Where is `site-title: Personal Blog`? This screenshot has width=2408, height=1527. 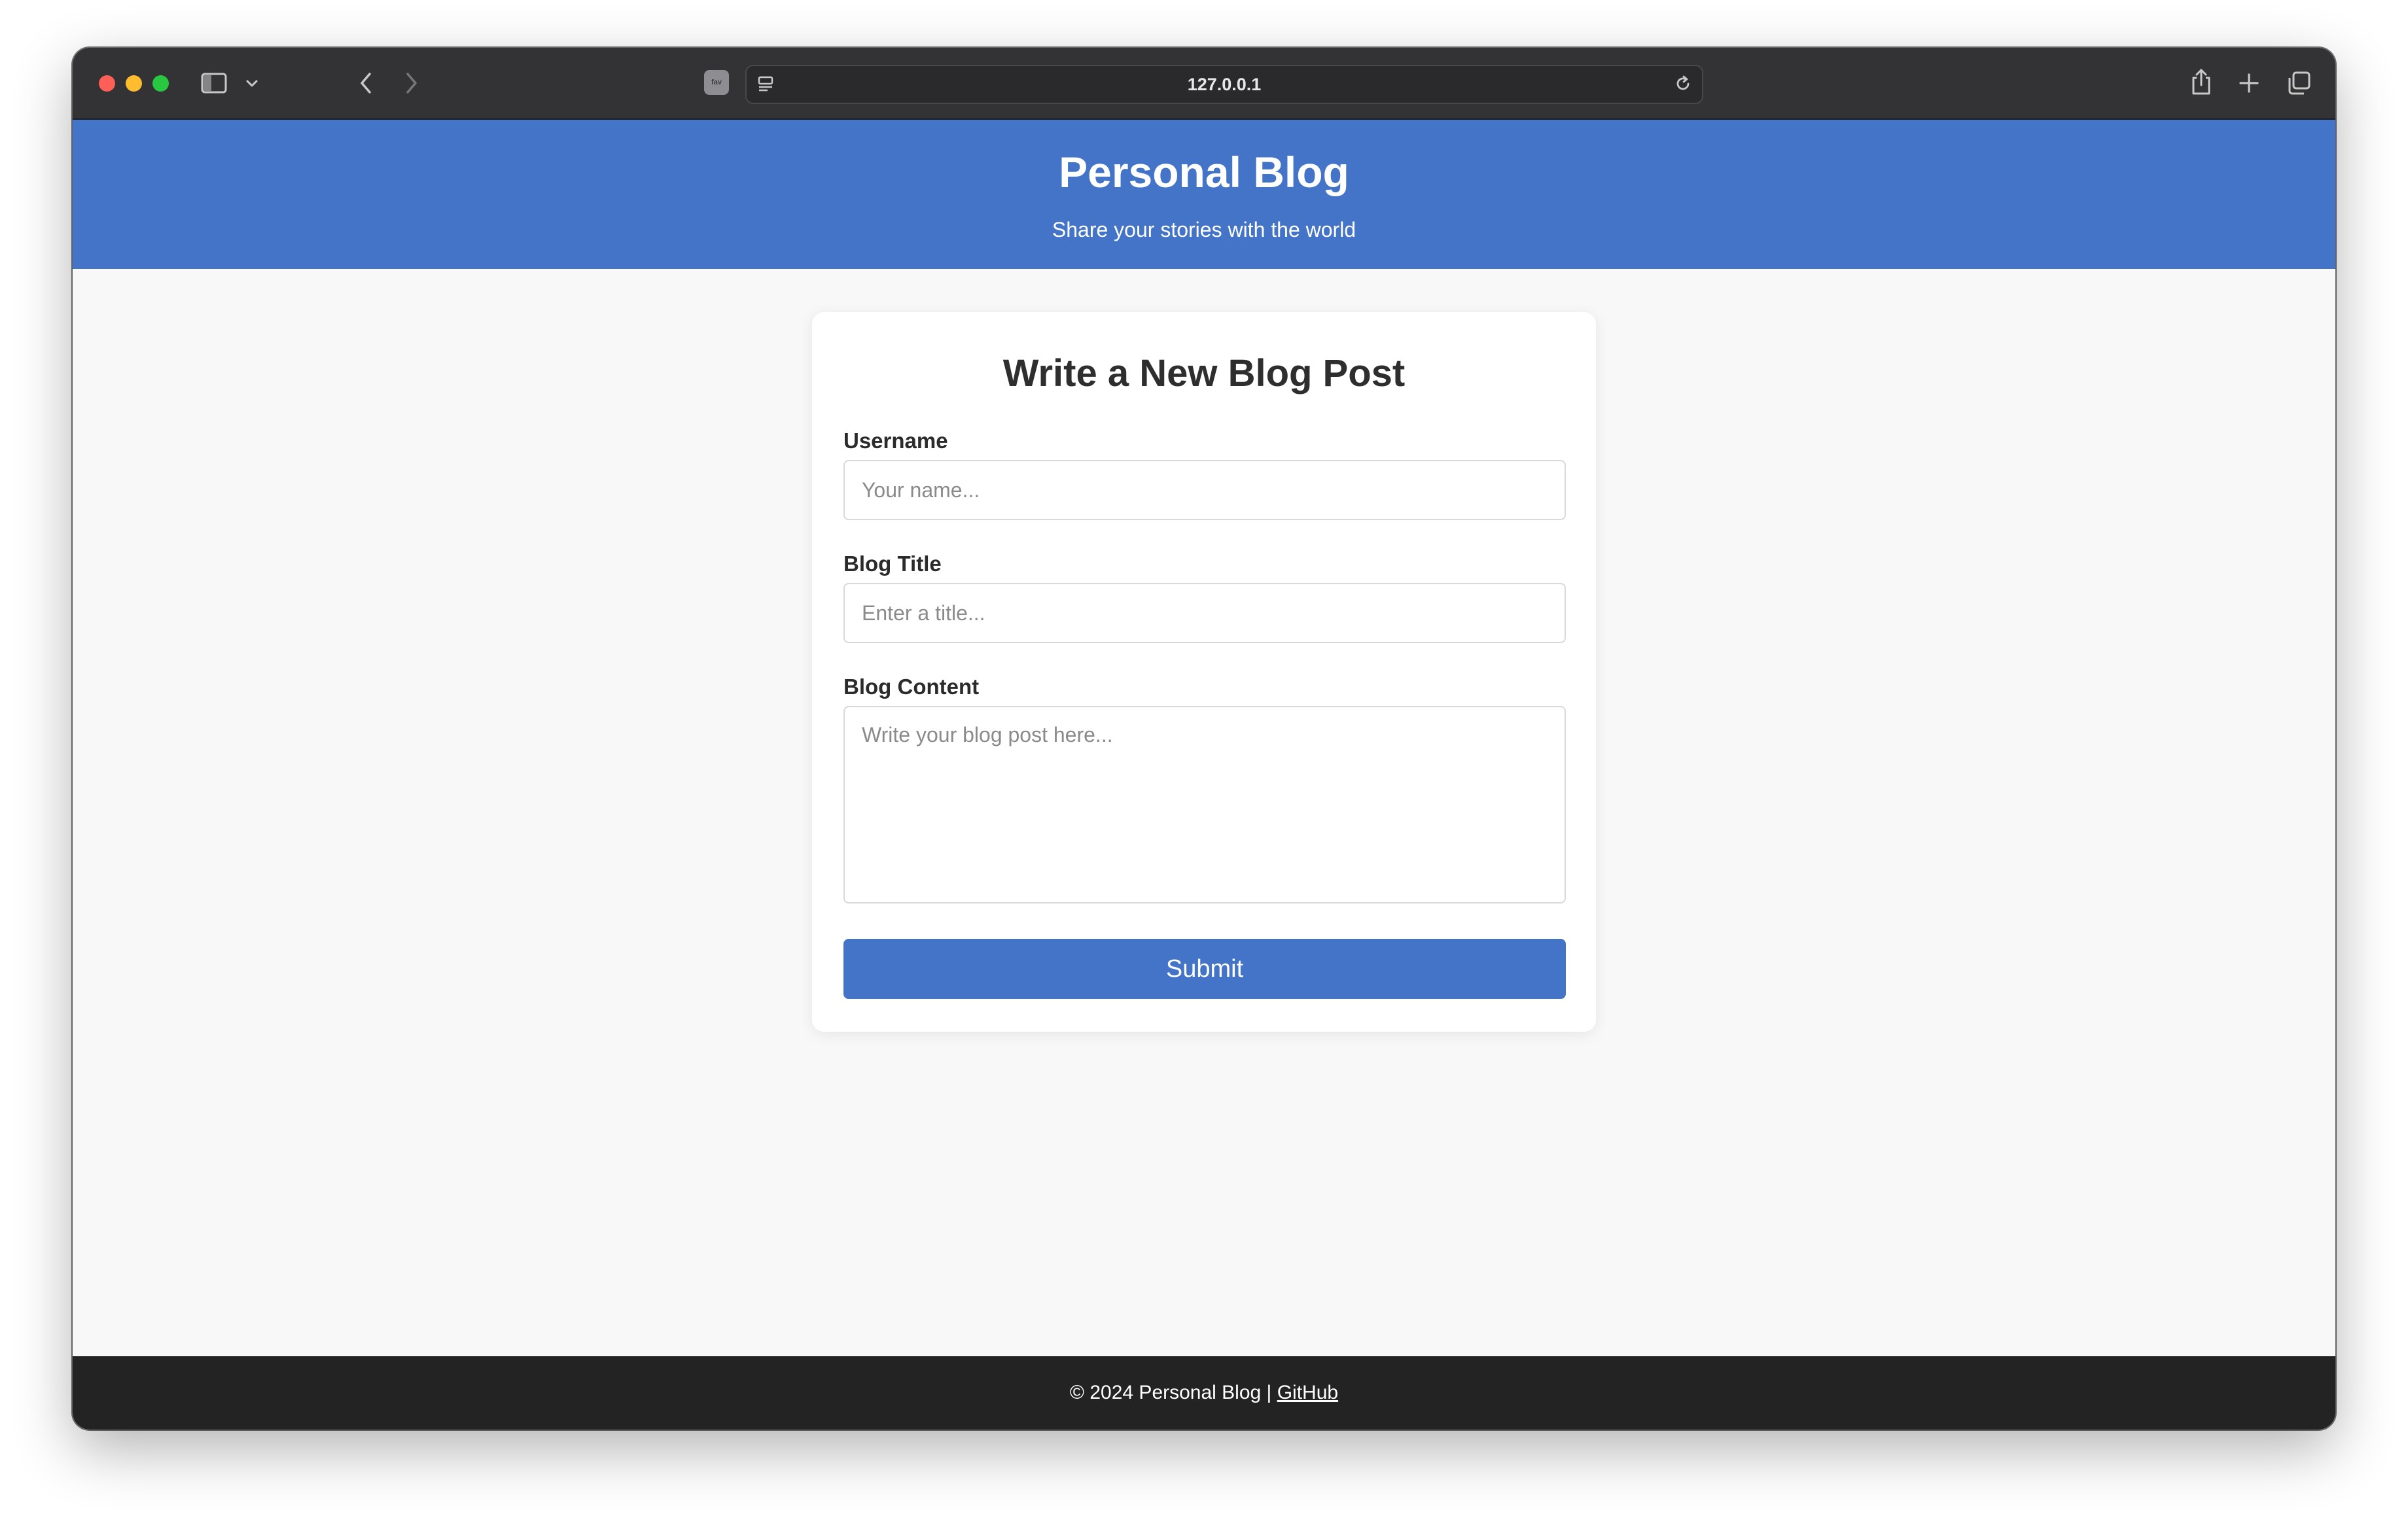 site-title: Personal Blog is located at coordinates (1204, 172).